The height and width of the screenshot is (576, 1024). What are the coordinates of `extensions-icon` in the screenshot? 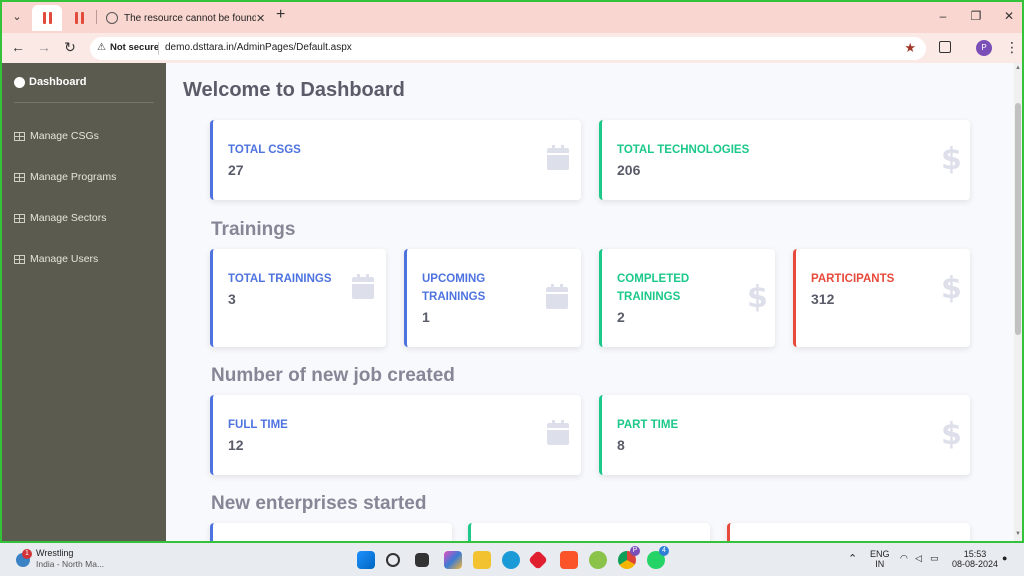 It's located at (945, 47).